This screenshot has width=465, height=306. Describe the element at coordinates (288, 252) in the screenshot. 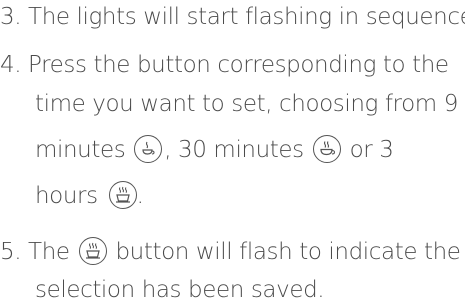

I see `step-5-text-1: button will flash to indicate the` at that location.